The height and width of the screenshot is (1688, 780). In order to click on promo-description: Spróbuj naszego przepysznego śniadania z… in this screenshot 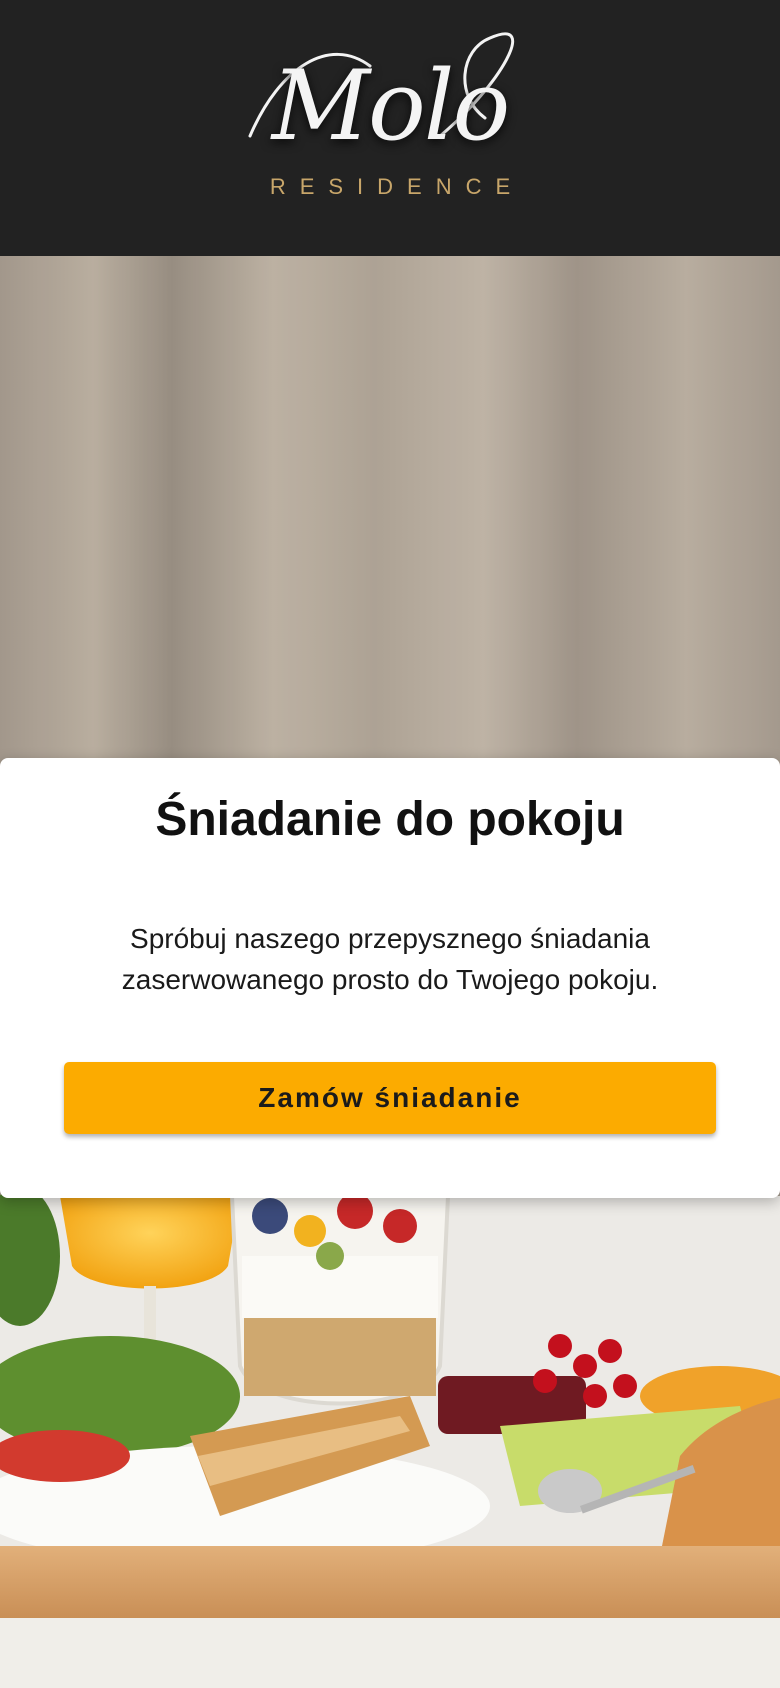, I will do `click(390, 959)`.